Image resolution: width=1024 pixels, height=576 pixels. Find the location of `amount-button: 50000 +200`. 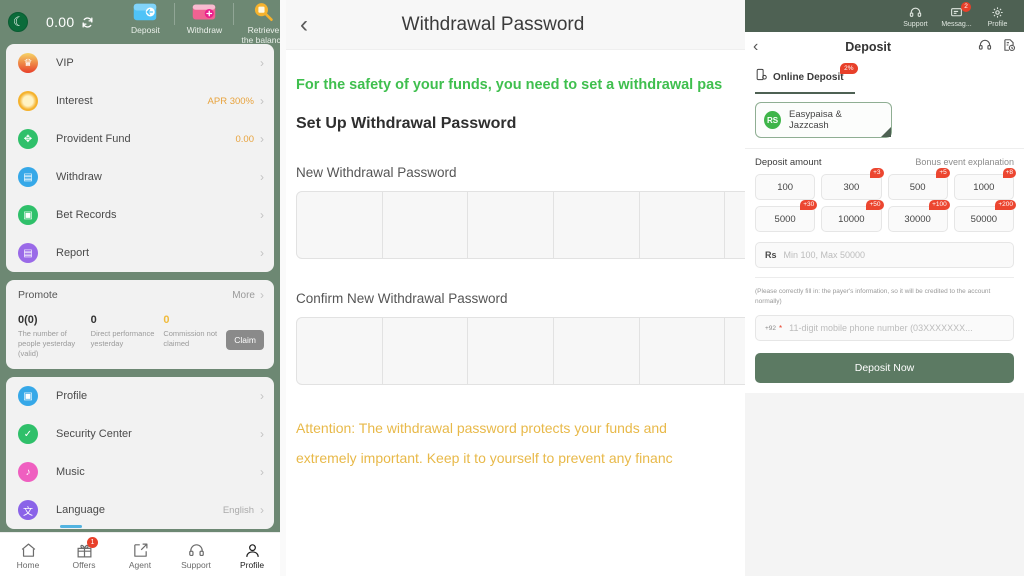

amount-button: 50000 +200 is located at coordinates (984, 216).